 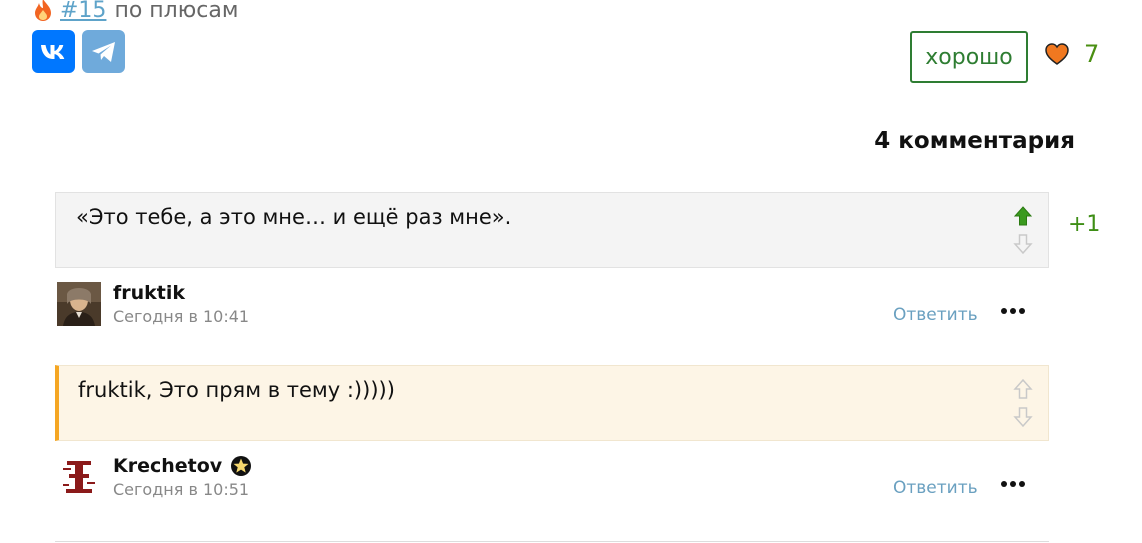 I want to click on comments-count-heading: 4 комментария, so click(x=974, y=141).